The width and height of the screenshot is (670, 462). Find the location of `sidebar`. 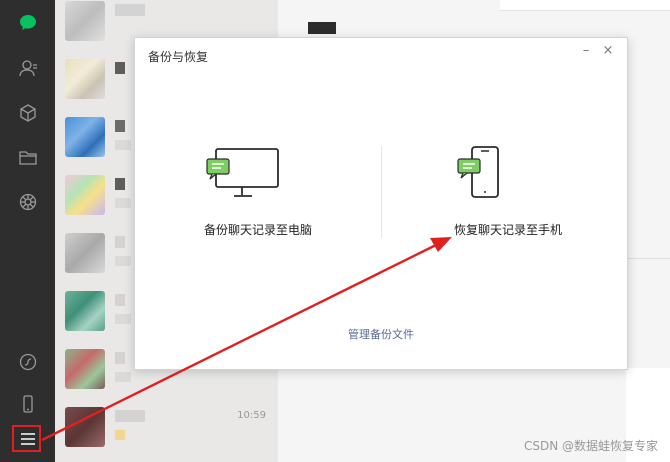

sidebar is located at coordinates (27, 231).